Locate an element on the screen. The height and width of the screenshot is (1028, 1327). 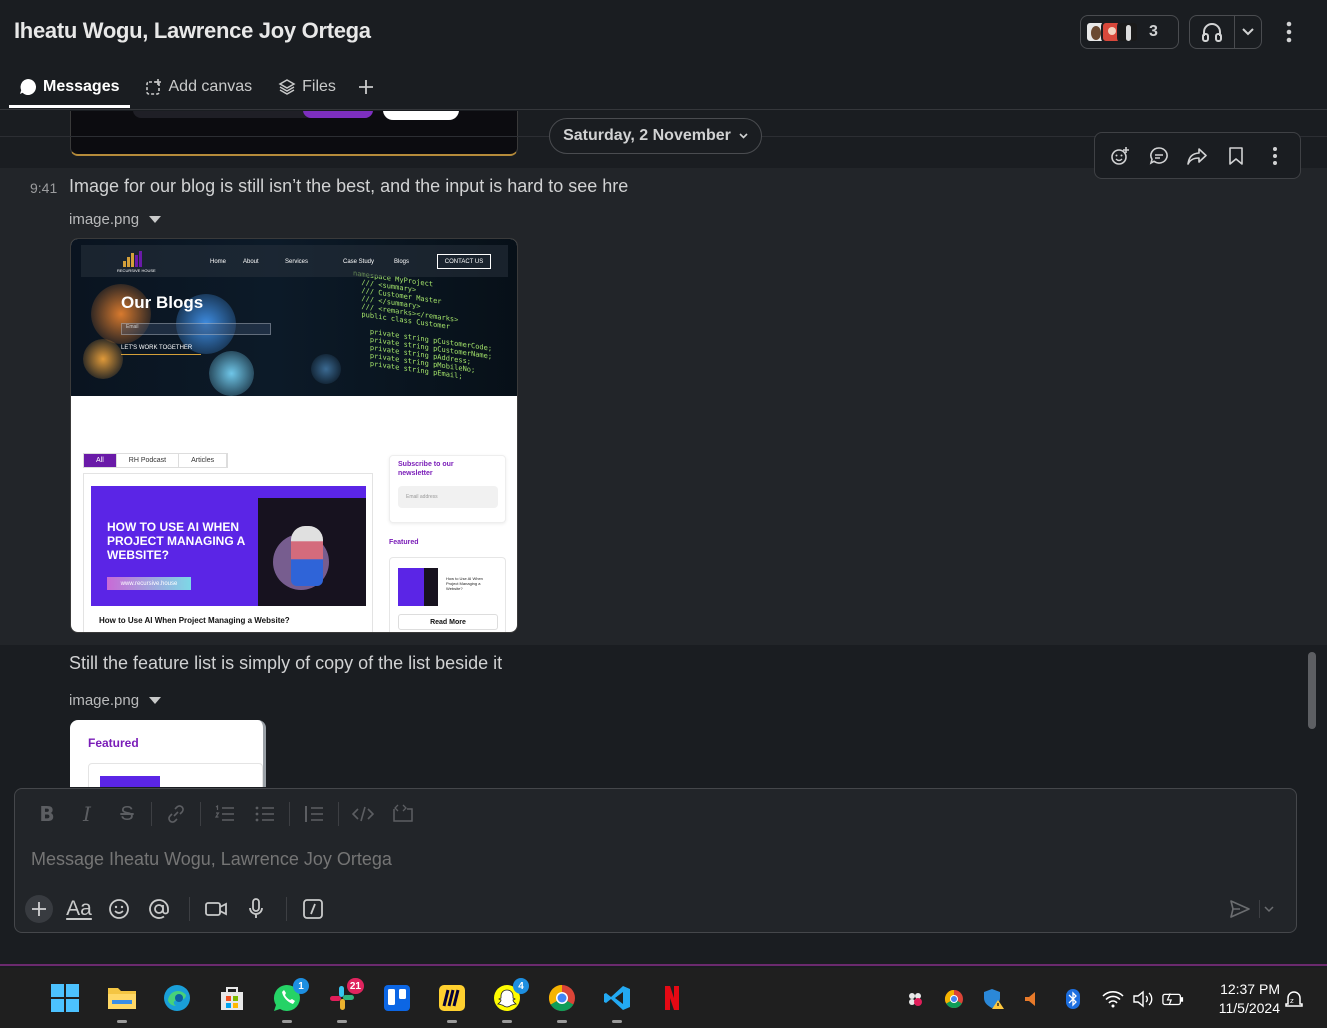
slash-command-icon is located at coordinates (313, 909).